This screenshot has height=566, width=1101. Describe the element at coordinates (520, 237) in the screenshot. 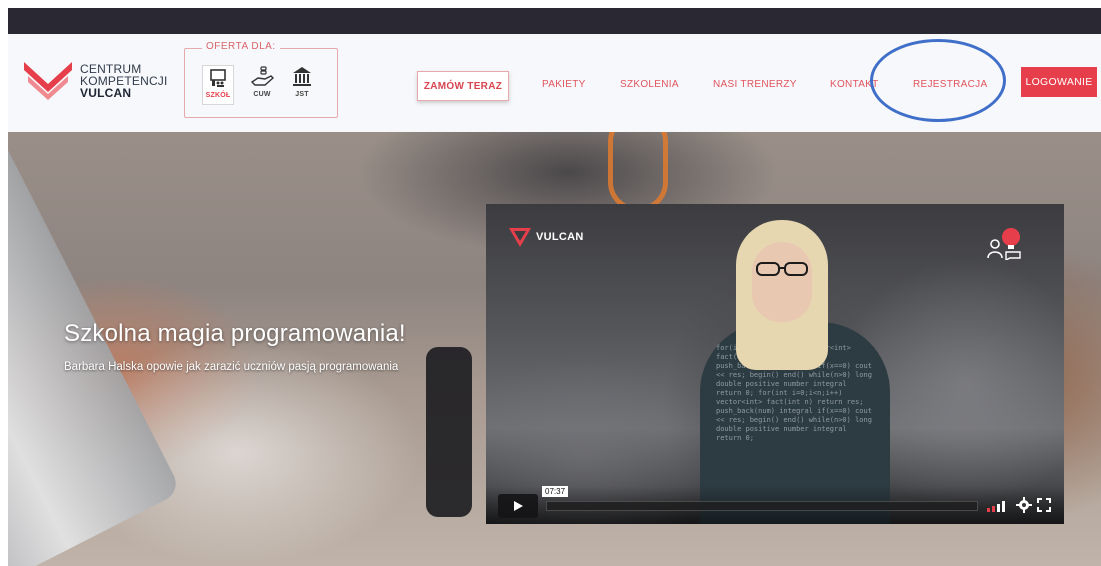

I see `vulcan-shield-icon` at that location.